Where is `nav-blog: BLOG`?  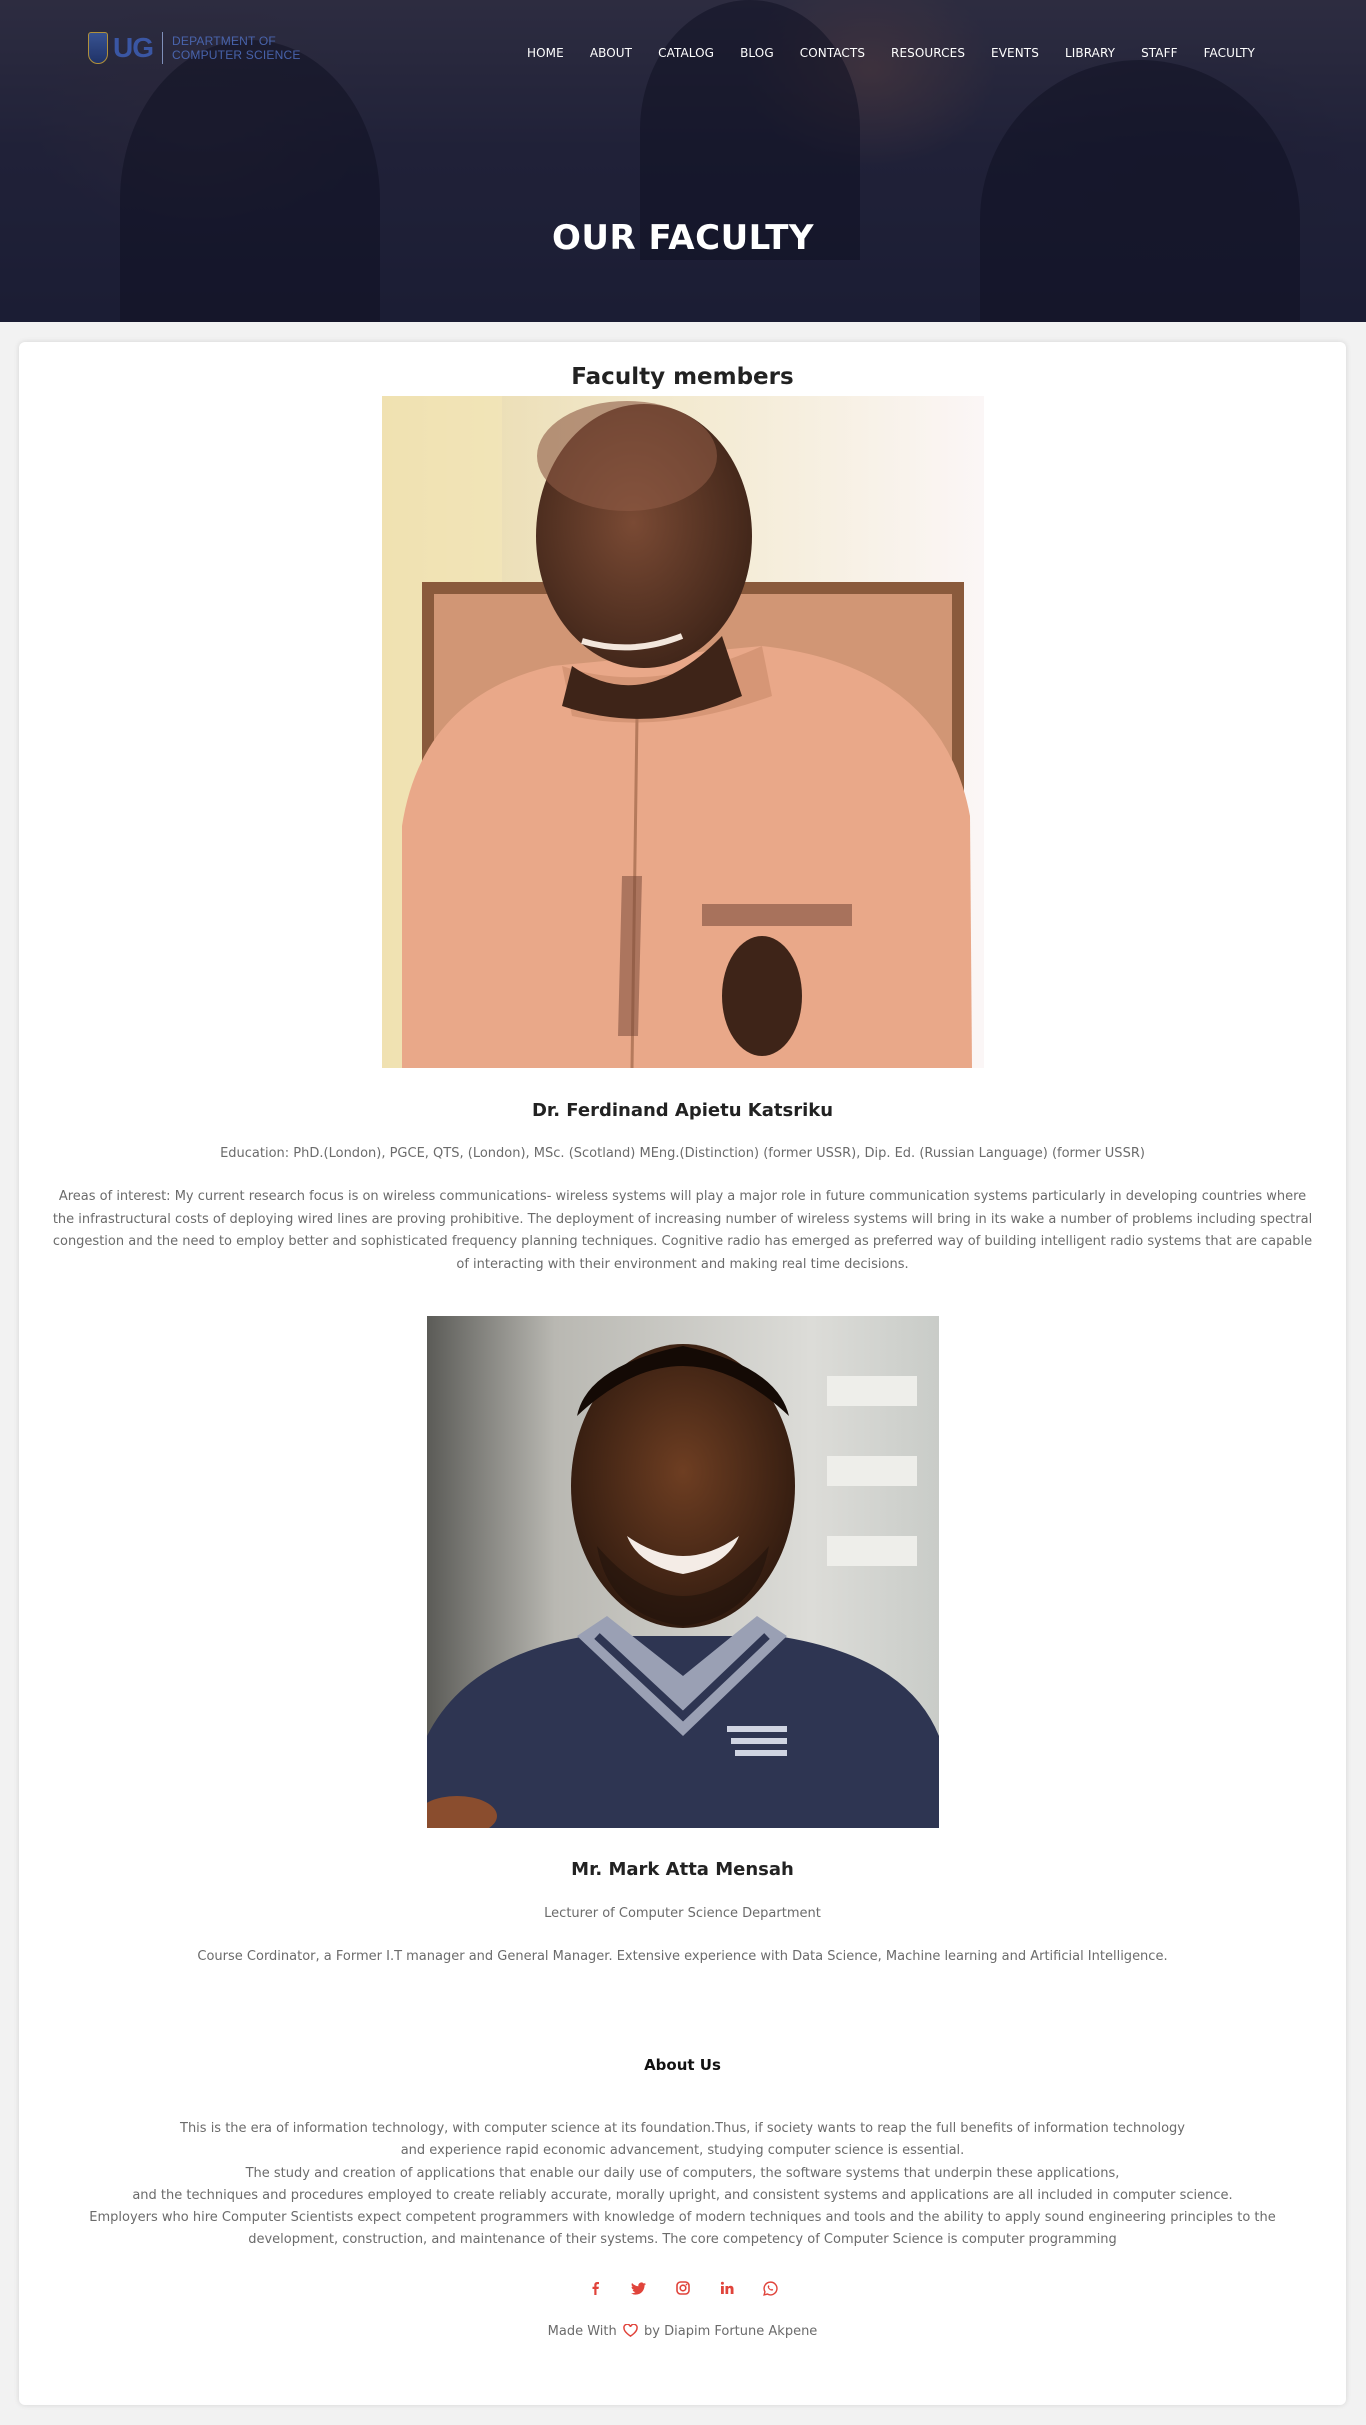
nav-blog: BLOG is located at coordinates (757, 53).